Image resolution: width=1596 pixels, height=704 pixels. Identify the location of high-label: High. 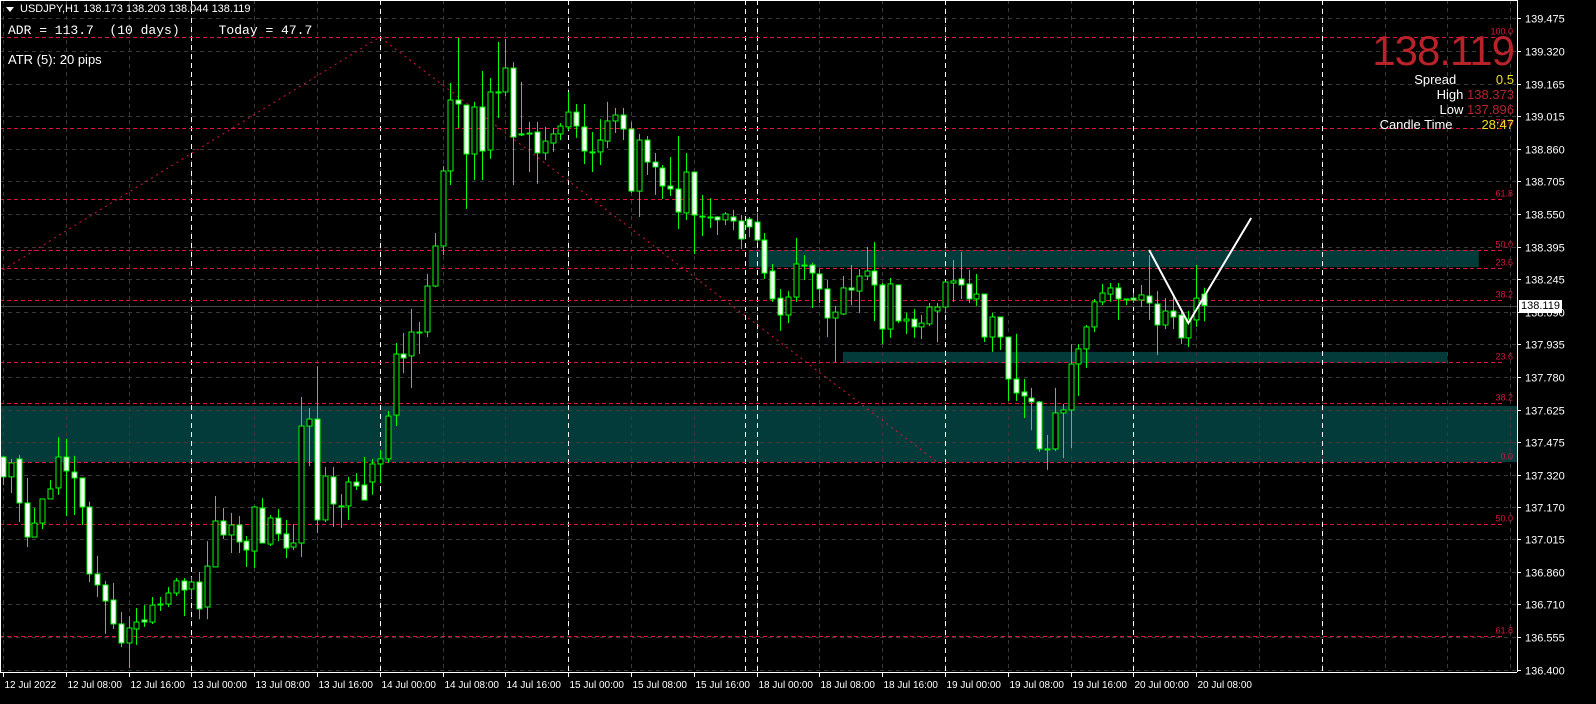
(1450, 94).